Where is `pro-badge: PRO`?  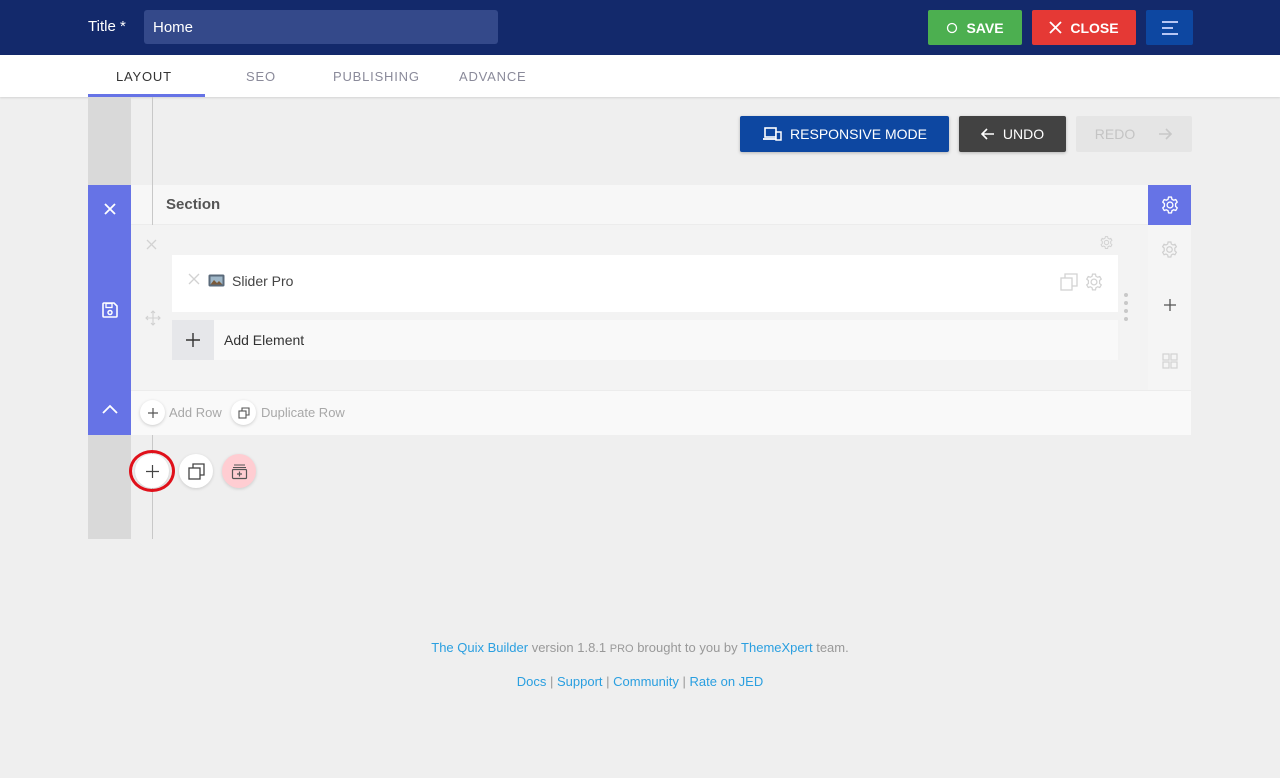
pro-badge: PRO is located at coordinates (621, 649).